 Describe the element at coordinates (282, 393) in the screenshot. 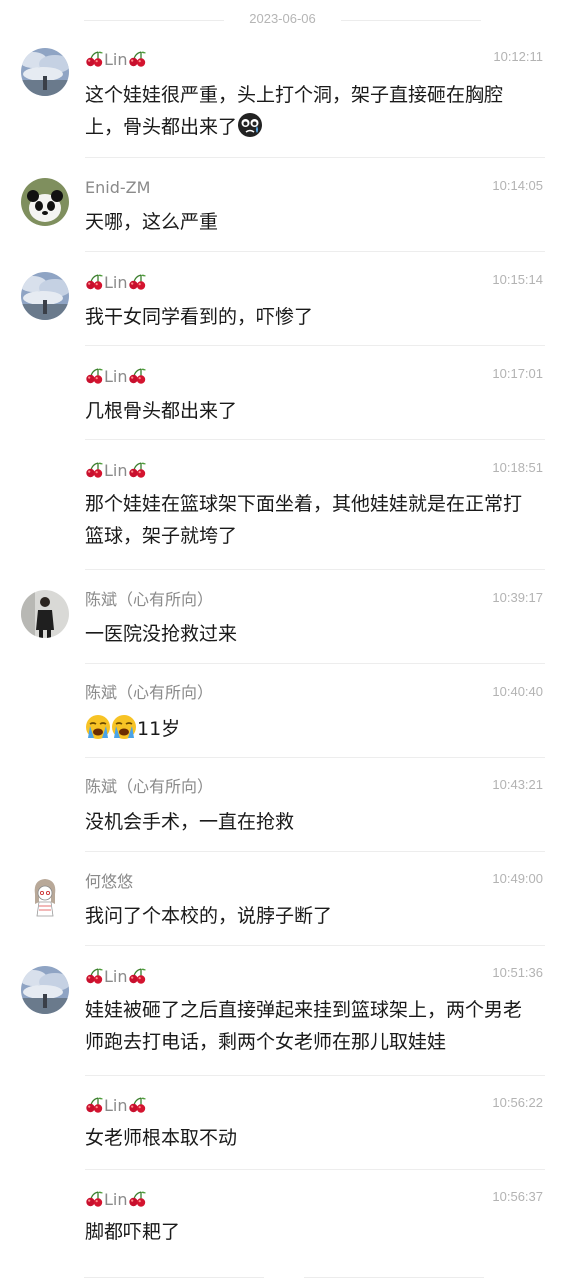

I see `message-item: Lin 10:17:01 几根骨头都出来了` at that location.